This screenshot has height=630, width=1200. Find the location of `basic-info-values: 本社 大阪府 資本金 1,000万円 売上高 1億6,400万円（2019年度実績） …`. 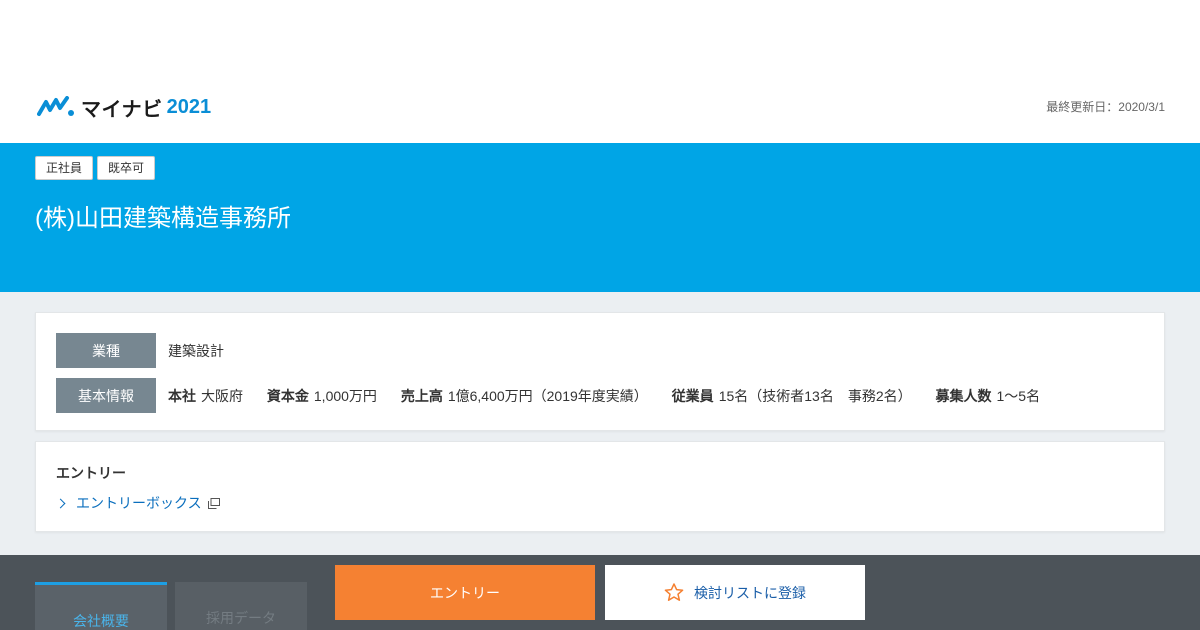

basic-info-values: 本社 大阪府 資本金 1,000万円 売上高 1億6,400万円（2019年度実績） … is located at coordinates (614, 396).